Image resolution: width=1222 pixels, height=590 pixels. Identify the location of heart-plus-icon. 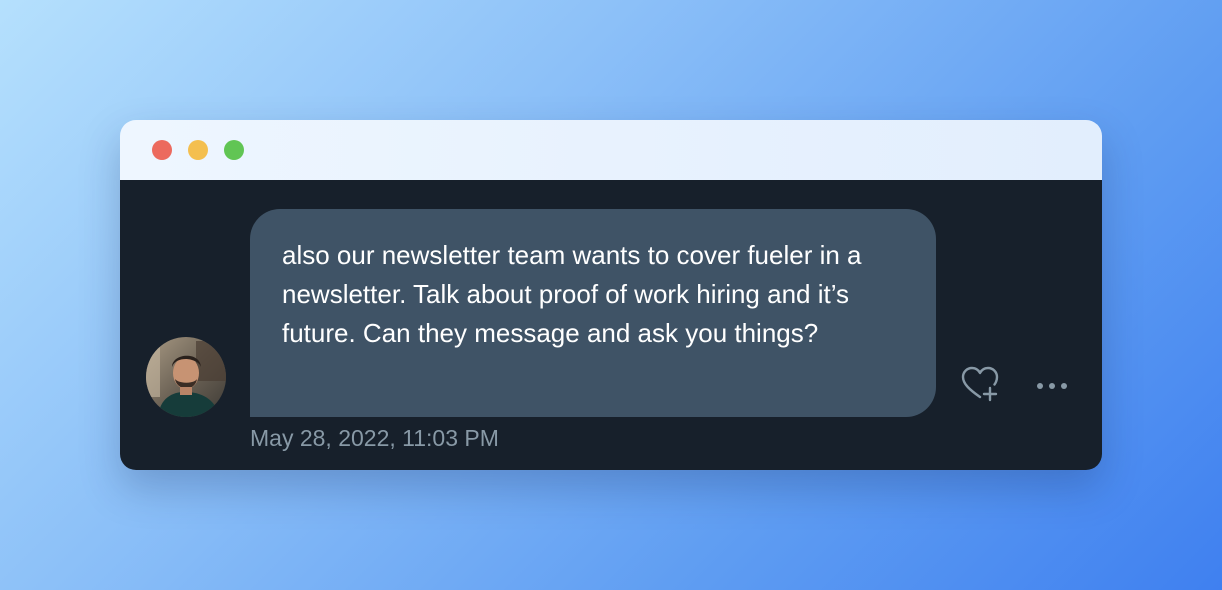
(980, 384).